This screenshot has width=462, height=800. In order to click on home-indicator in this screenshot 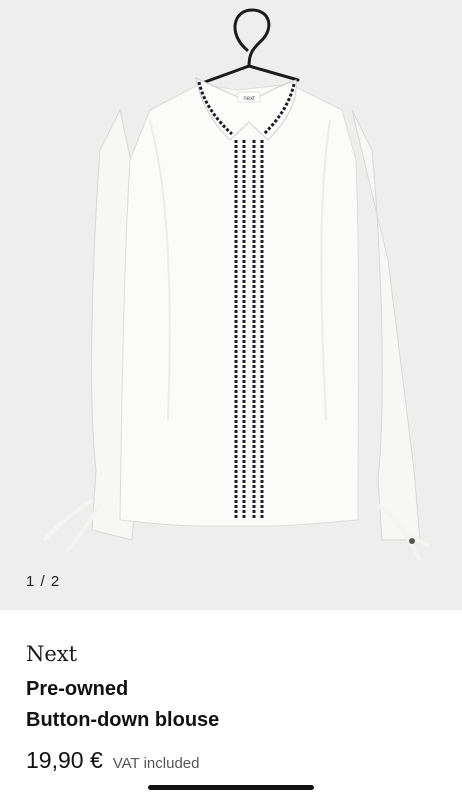, I will do `click(231, 787)`.